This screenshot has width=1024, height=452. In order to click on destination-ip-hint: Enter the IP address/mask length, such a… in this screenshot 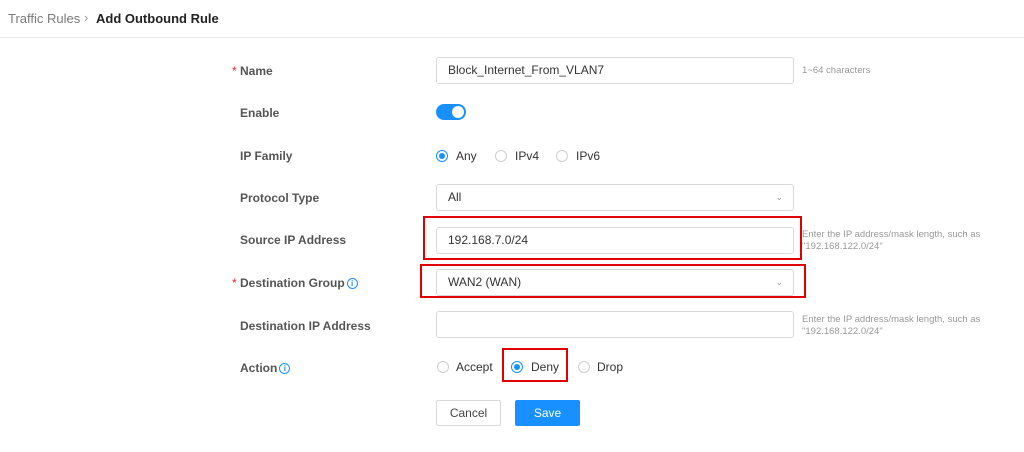, I will do `click(891, 325)`.